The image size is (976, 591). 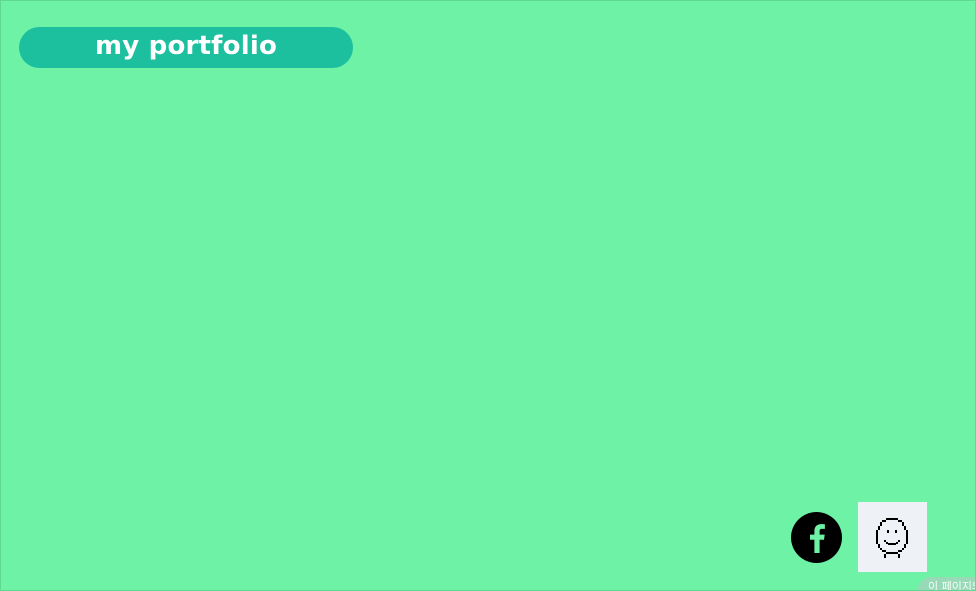 I want to click on pixel-smiley-face-icon, so click(x=892, y=537).